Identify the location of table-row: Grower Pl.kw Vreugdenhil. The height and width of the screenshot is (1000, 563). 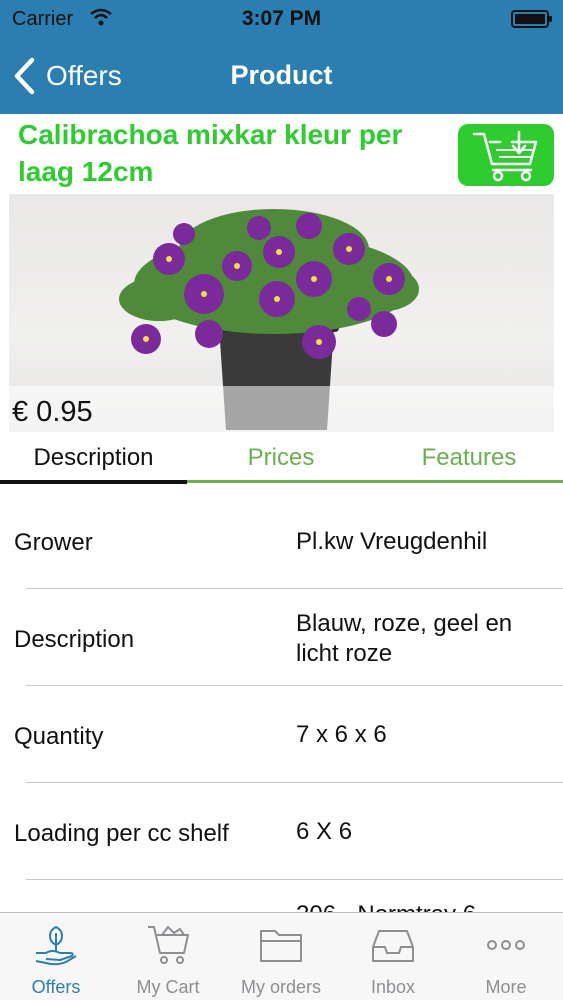
(281, 536).